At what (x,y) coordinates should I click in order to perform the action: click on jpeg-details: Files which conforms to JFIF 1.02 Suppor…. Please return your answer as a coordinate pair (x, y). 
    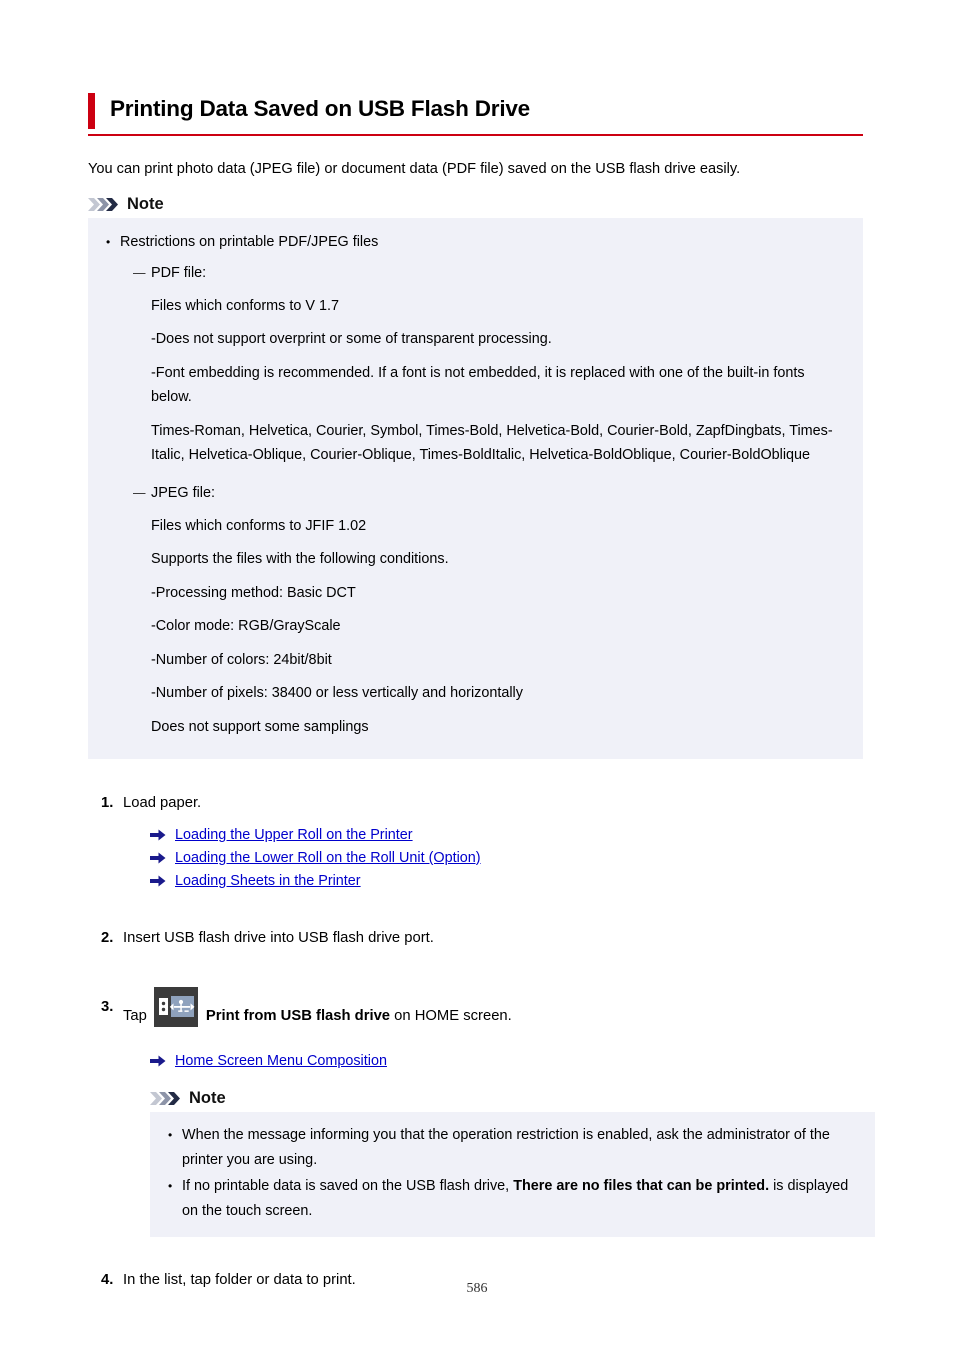
    Looking at the image, I should click on (500, 627).